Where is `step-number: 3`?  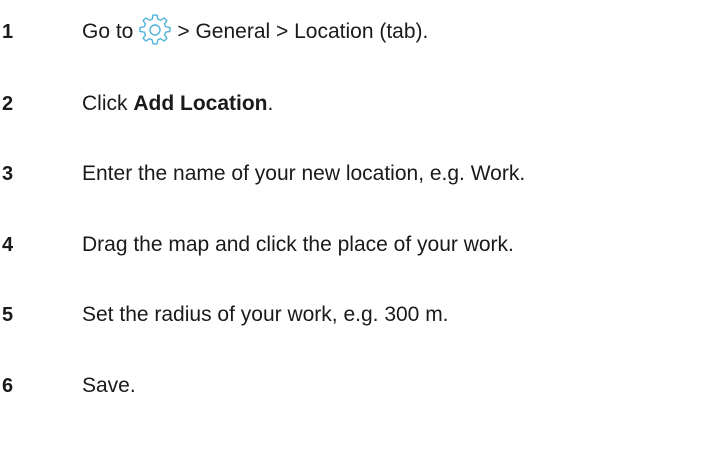 step-number: 3 is located at coordinates (8, 174).